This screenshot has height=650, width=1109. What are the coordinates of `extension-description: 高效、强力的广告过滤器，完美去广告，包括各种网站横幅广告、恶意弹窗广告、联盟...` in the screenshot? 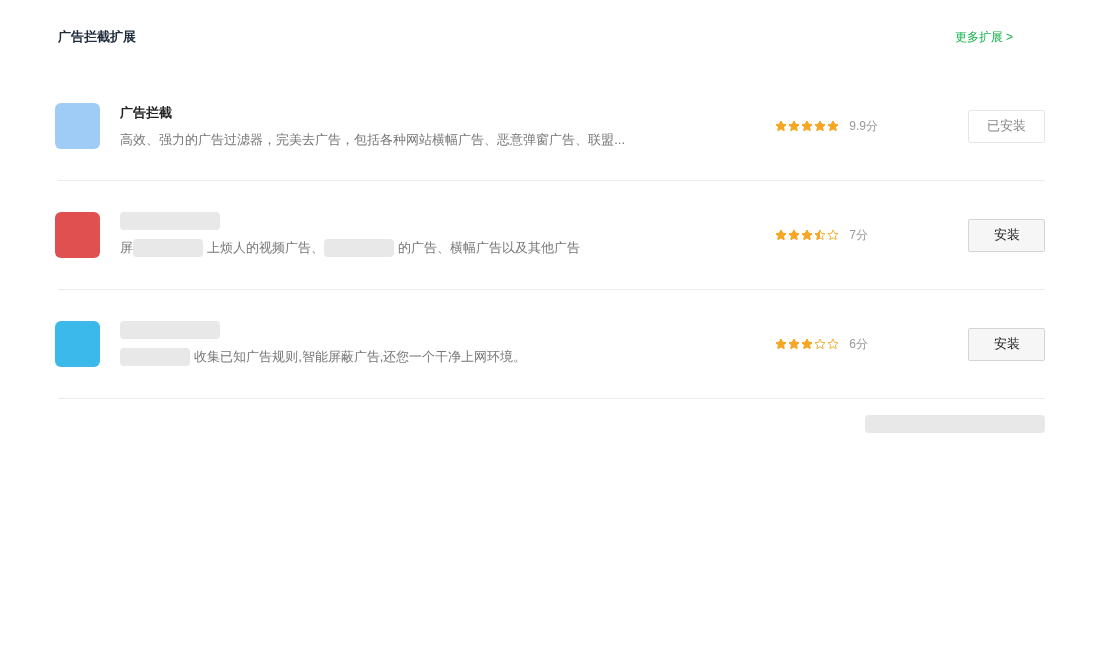 It's located at (373, 140).